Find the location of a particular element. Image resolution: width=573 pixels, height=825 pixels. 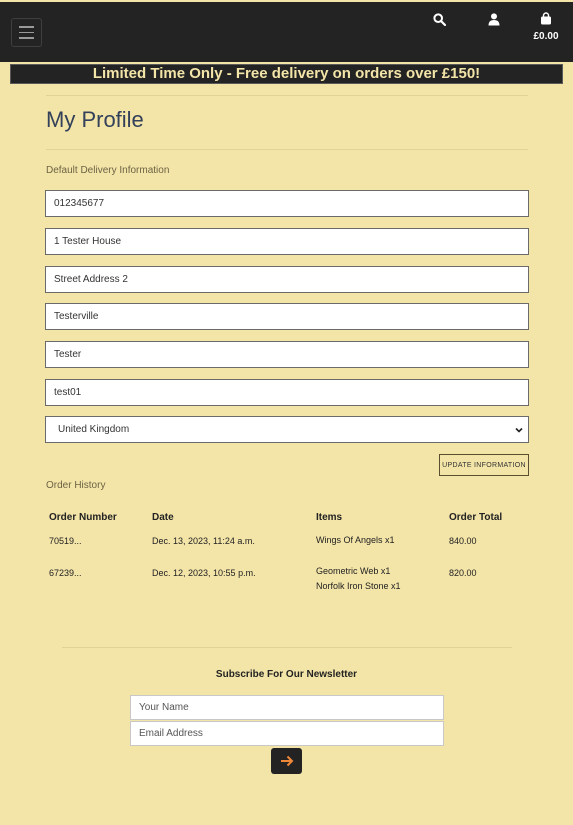

account-button is located at coordinates (494, 22).